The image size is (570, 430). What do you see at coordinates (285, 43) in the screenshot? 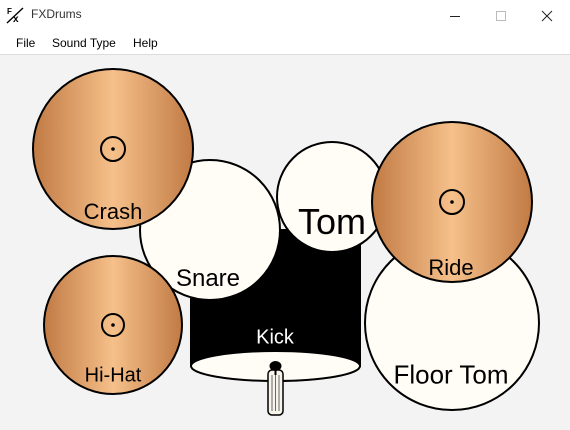
I see `menu-bar: File Sound Type Help` at bounding box center [285, 43].